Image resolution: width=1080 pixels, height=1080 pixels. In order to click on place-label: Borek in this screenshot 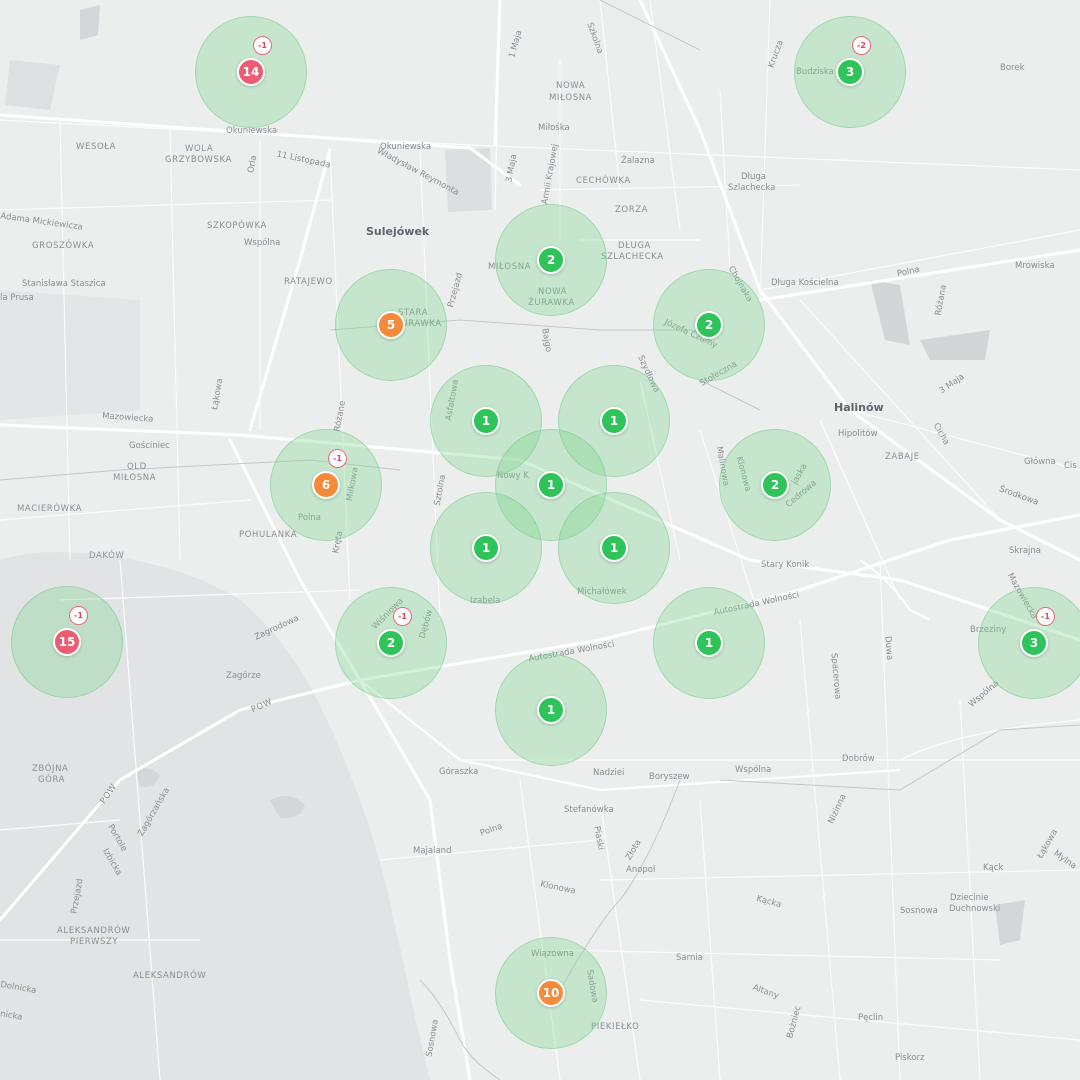, I will do `click(1012, 68)`.